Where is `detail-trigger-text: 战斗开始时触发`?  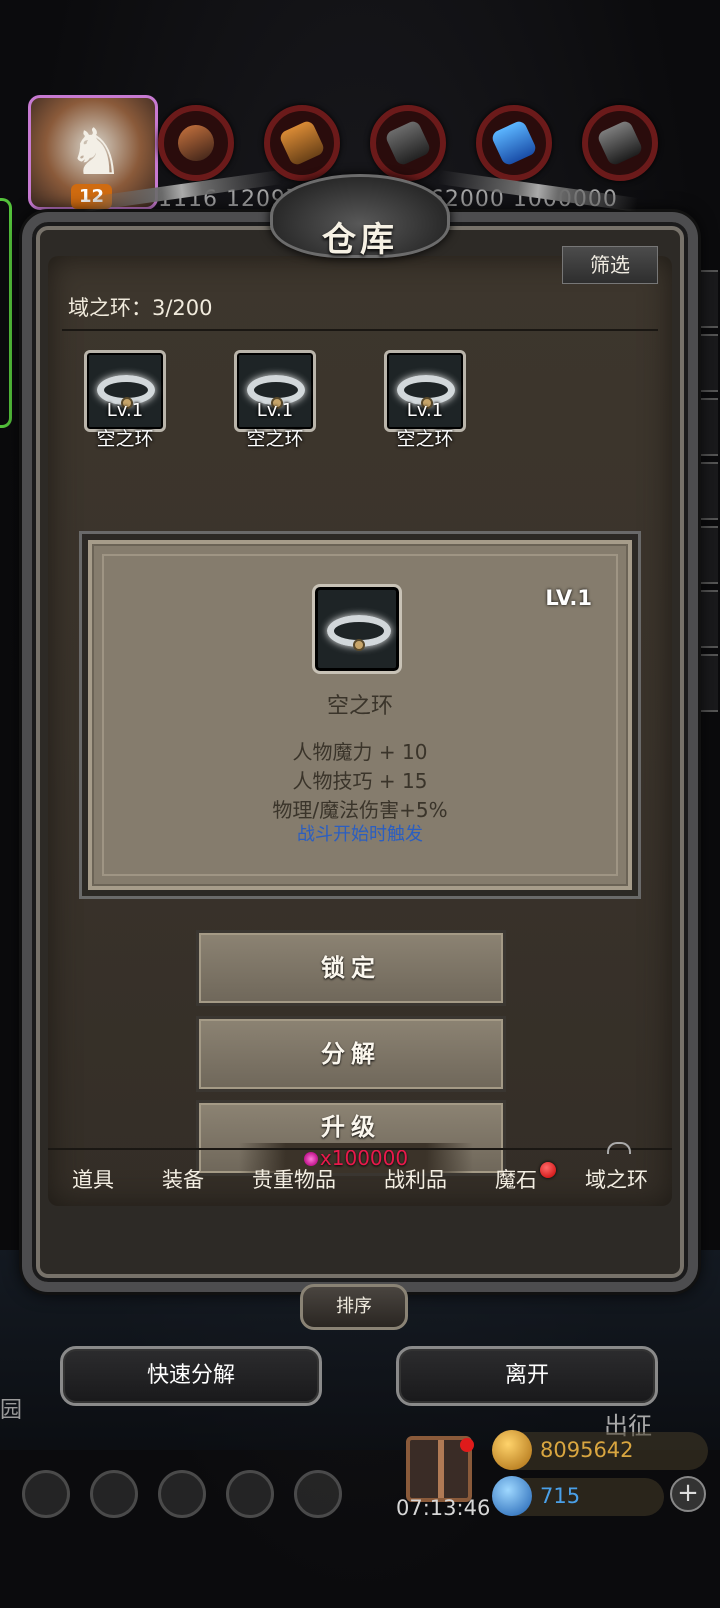
detail-trigger-text: 战斗开始时触发 is located at coordinates (360, 834).